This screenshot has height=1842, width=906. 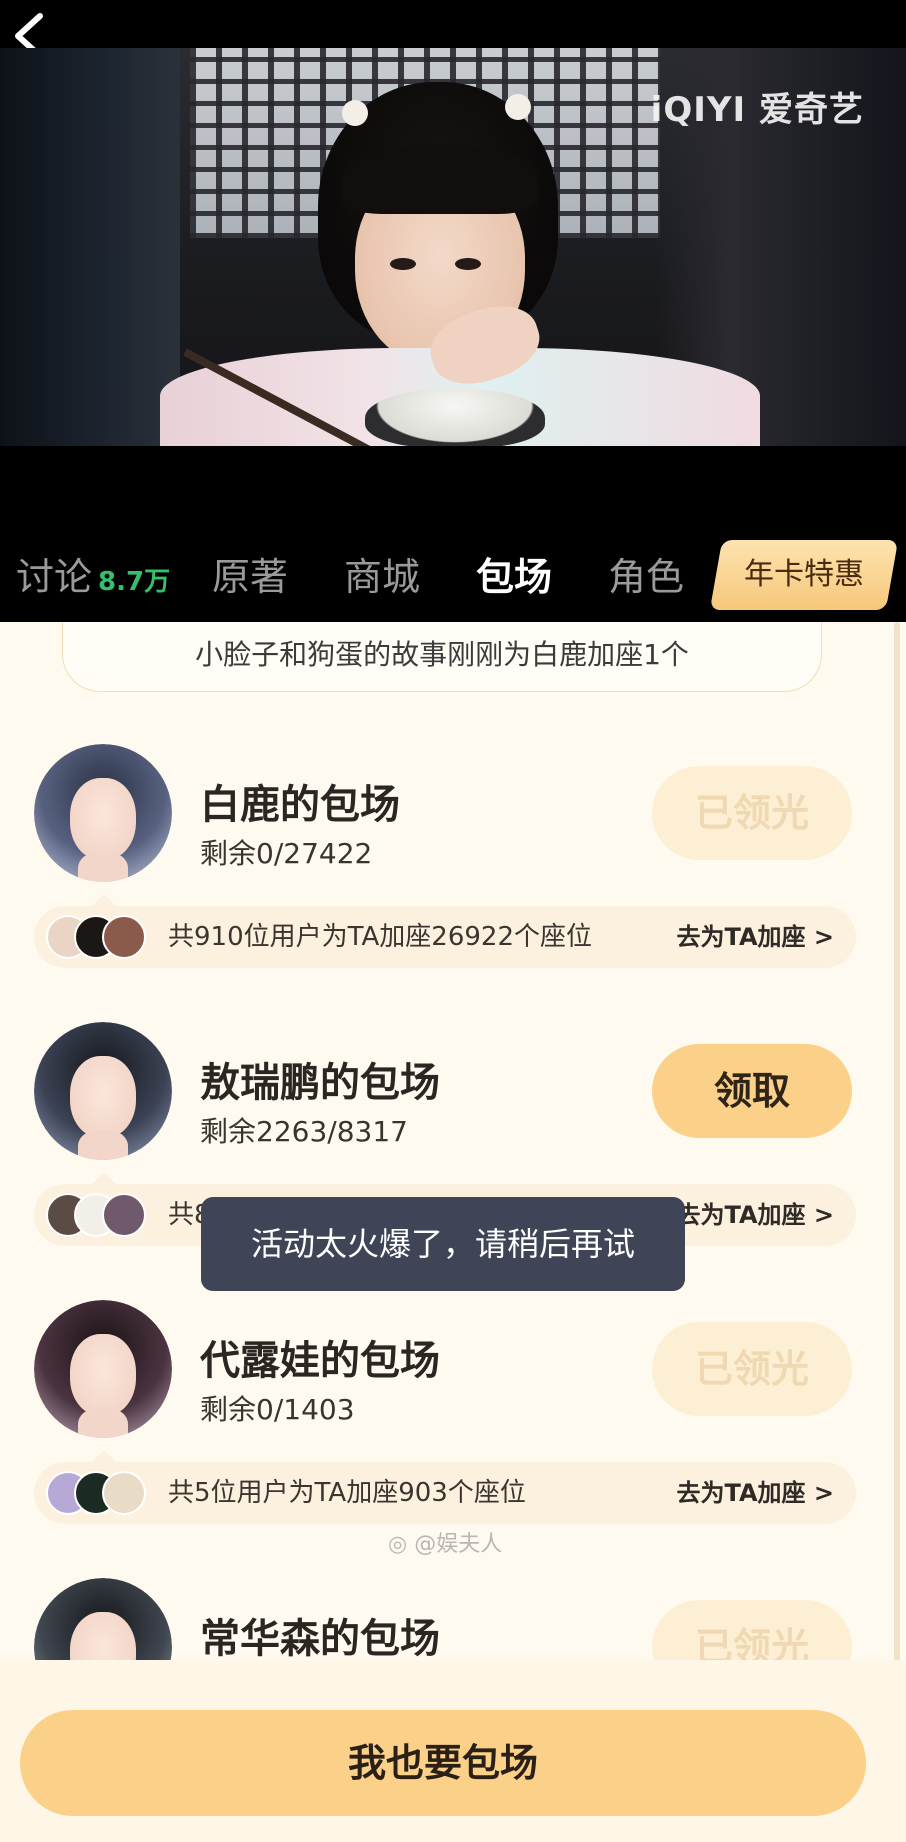 I want to click on tab-discussion: 讨论 8.7万, so click(x=93, y=577).